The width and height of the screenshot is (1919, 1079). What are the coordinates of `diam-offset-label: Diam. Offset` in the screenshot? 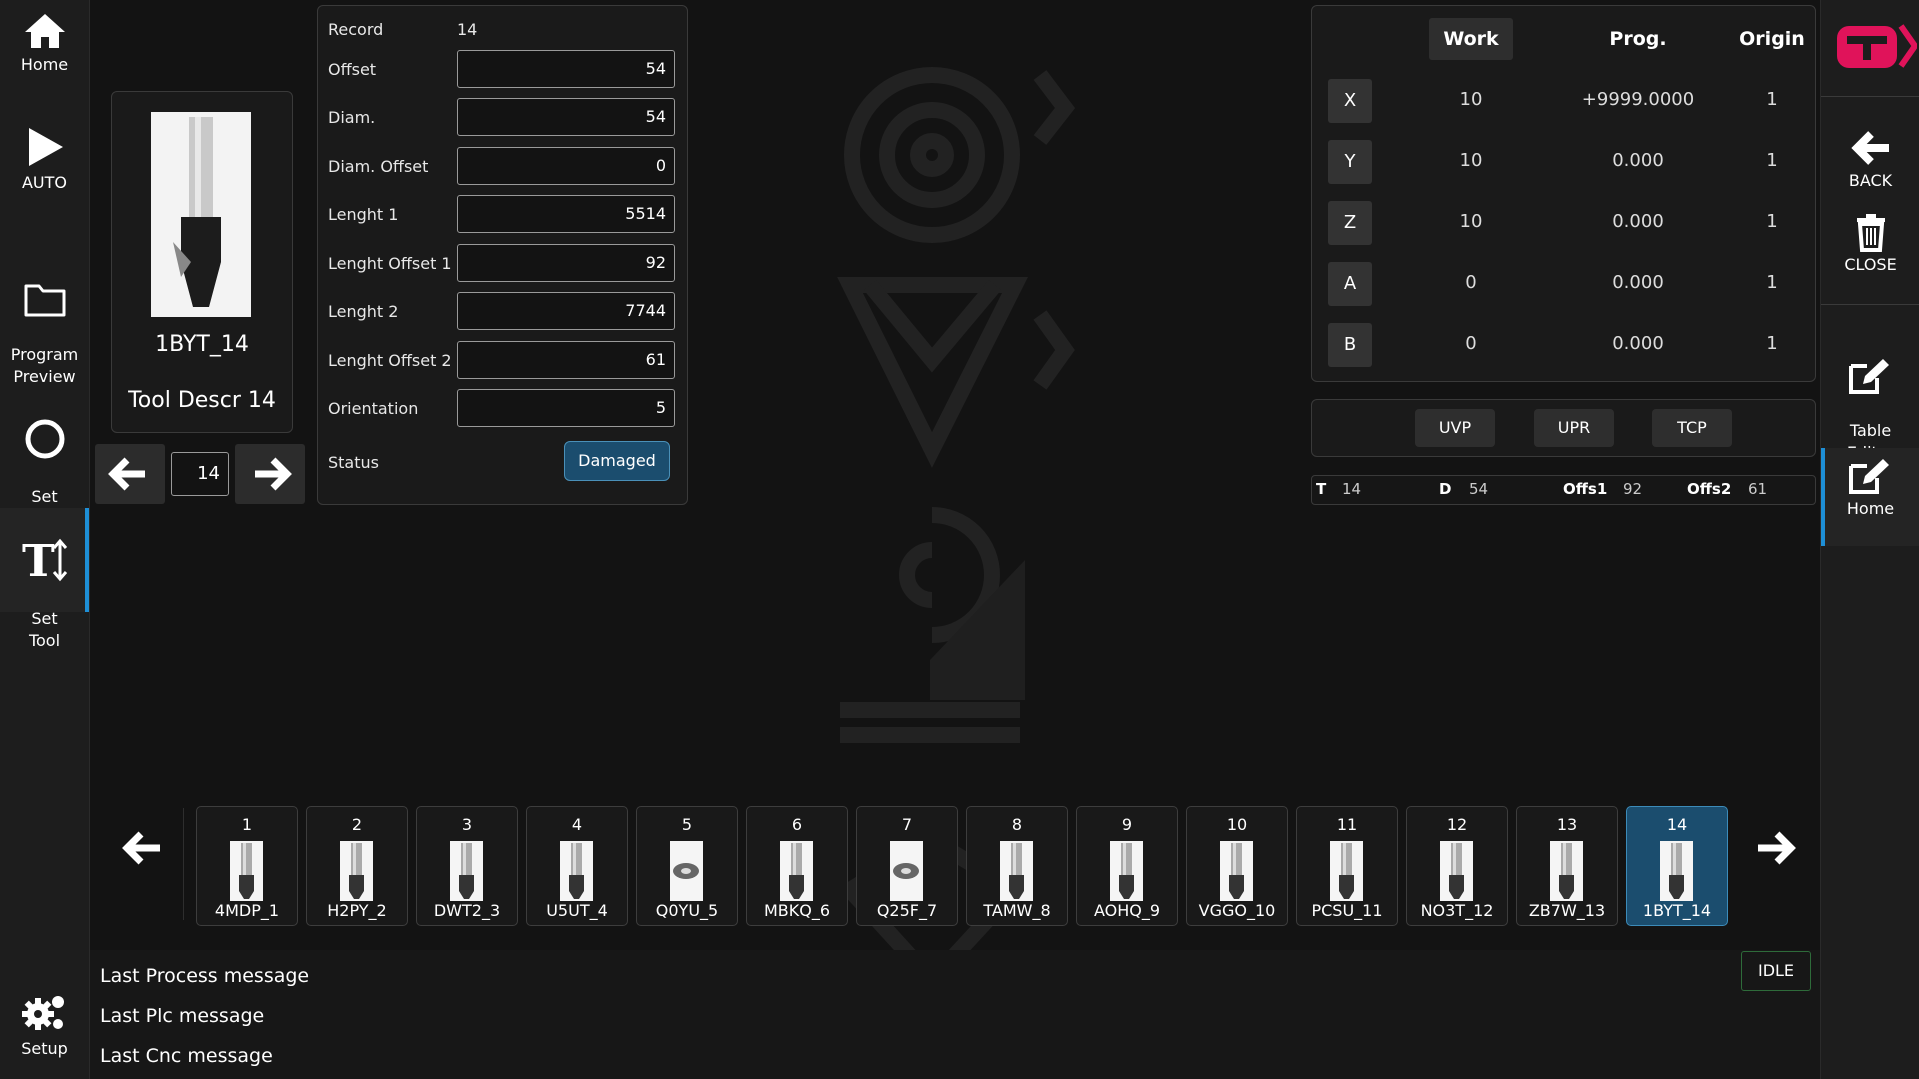 It's located at (378, 166).